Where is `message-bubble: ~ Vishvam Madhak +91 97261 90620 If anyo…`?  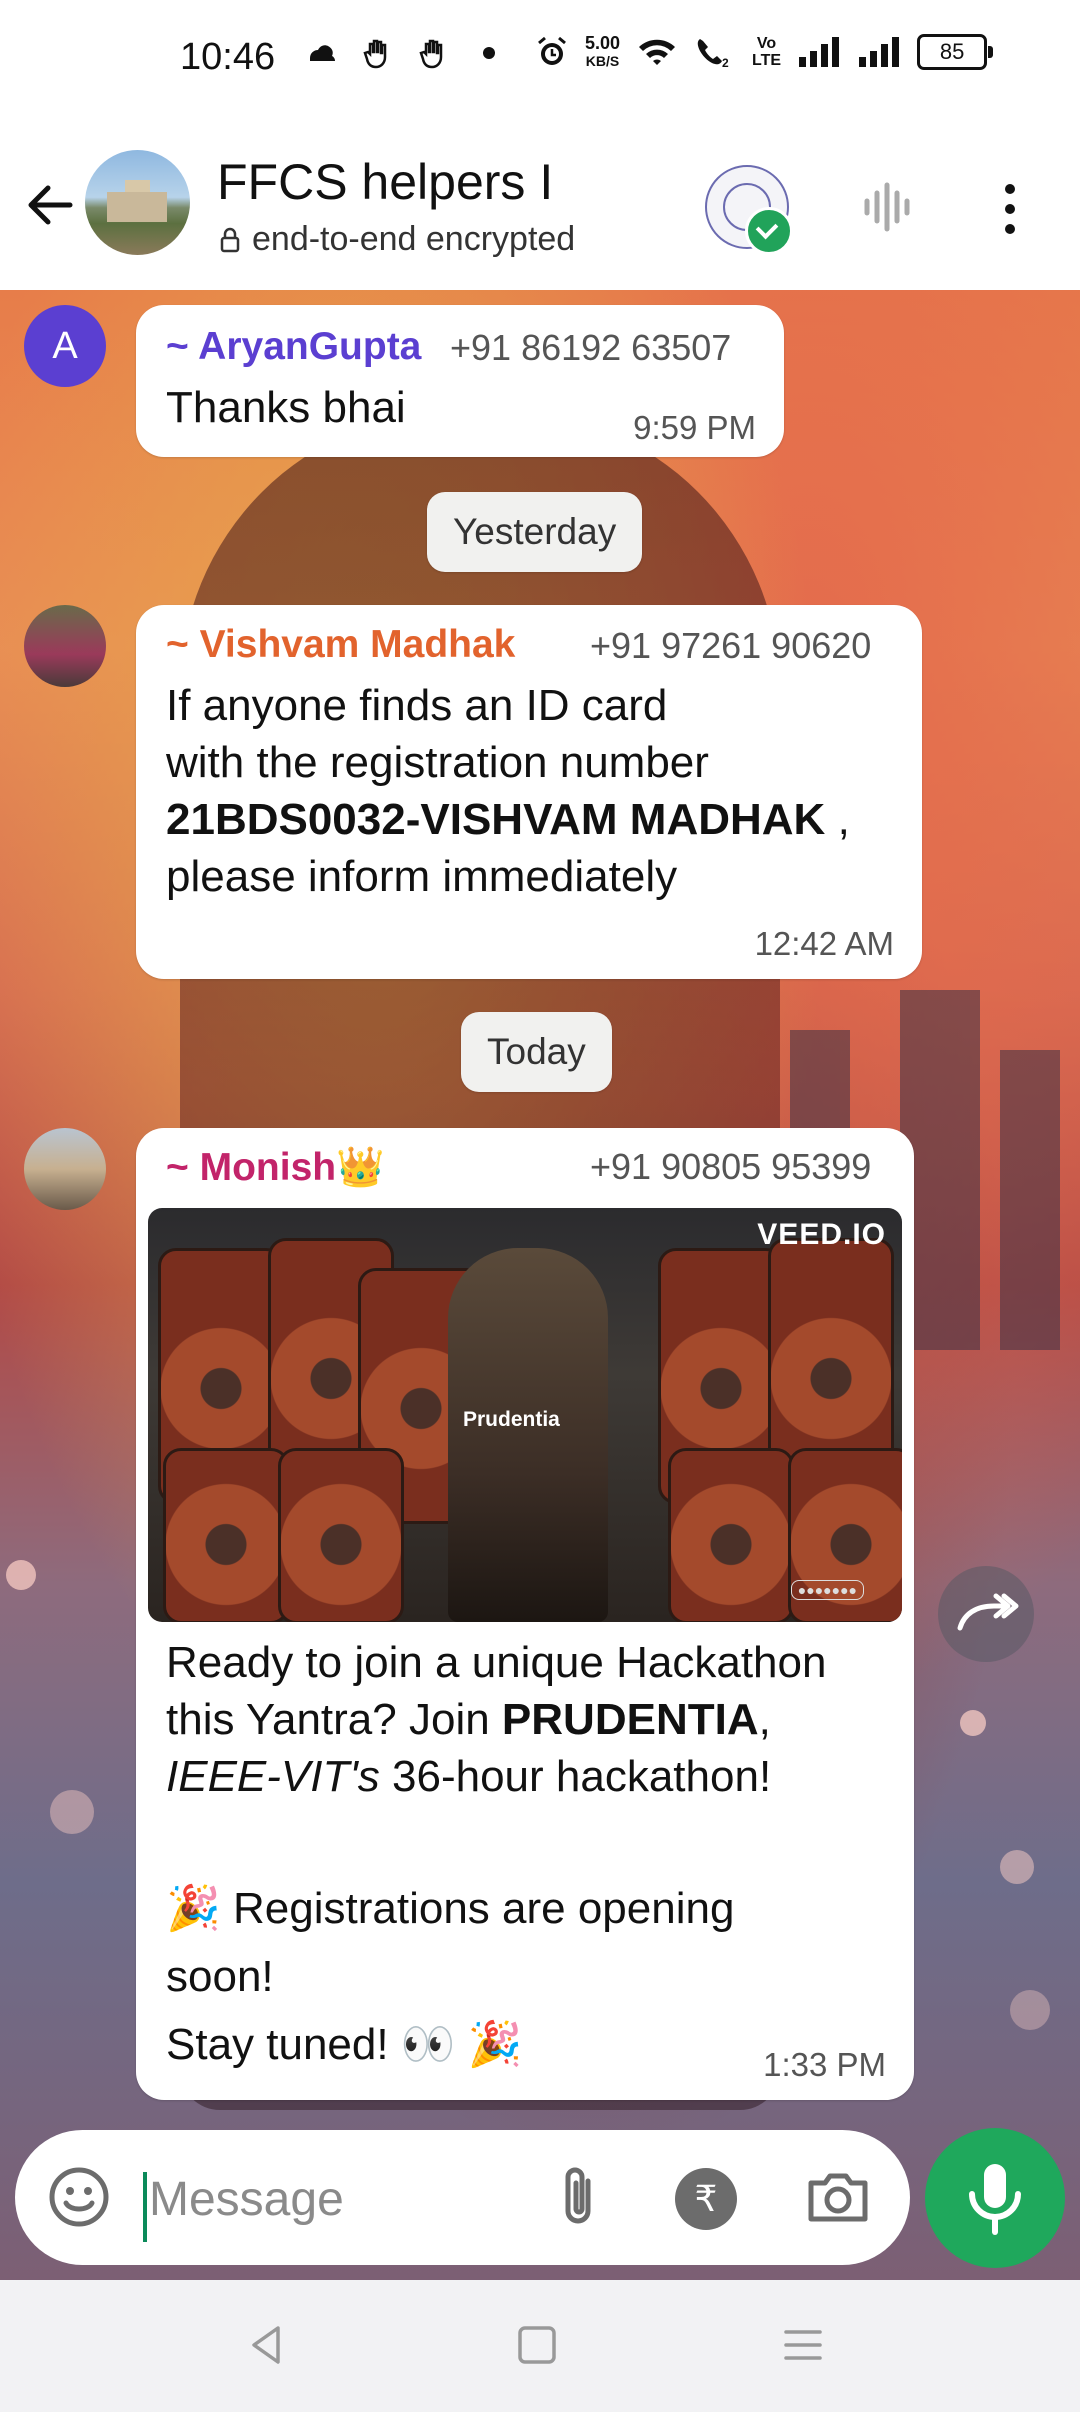 message-bubble: ~ Vishvam Madhak +91 97261 90620 If anyo… is located at coordinates (529, 792).